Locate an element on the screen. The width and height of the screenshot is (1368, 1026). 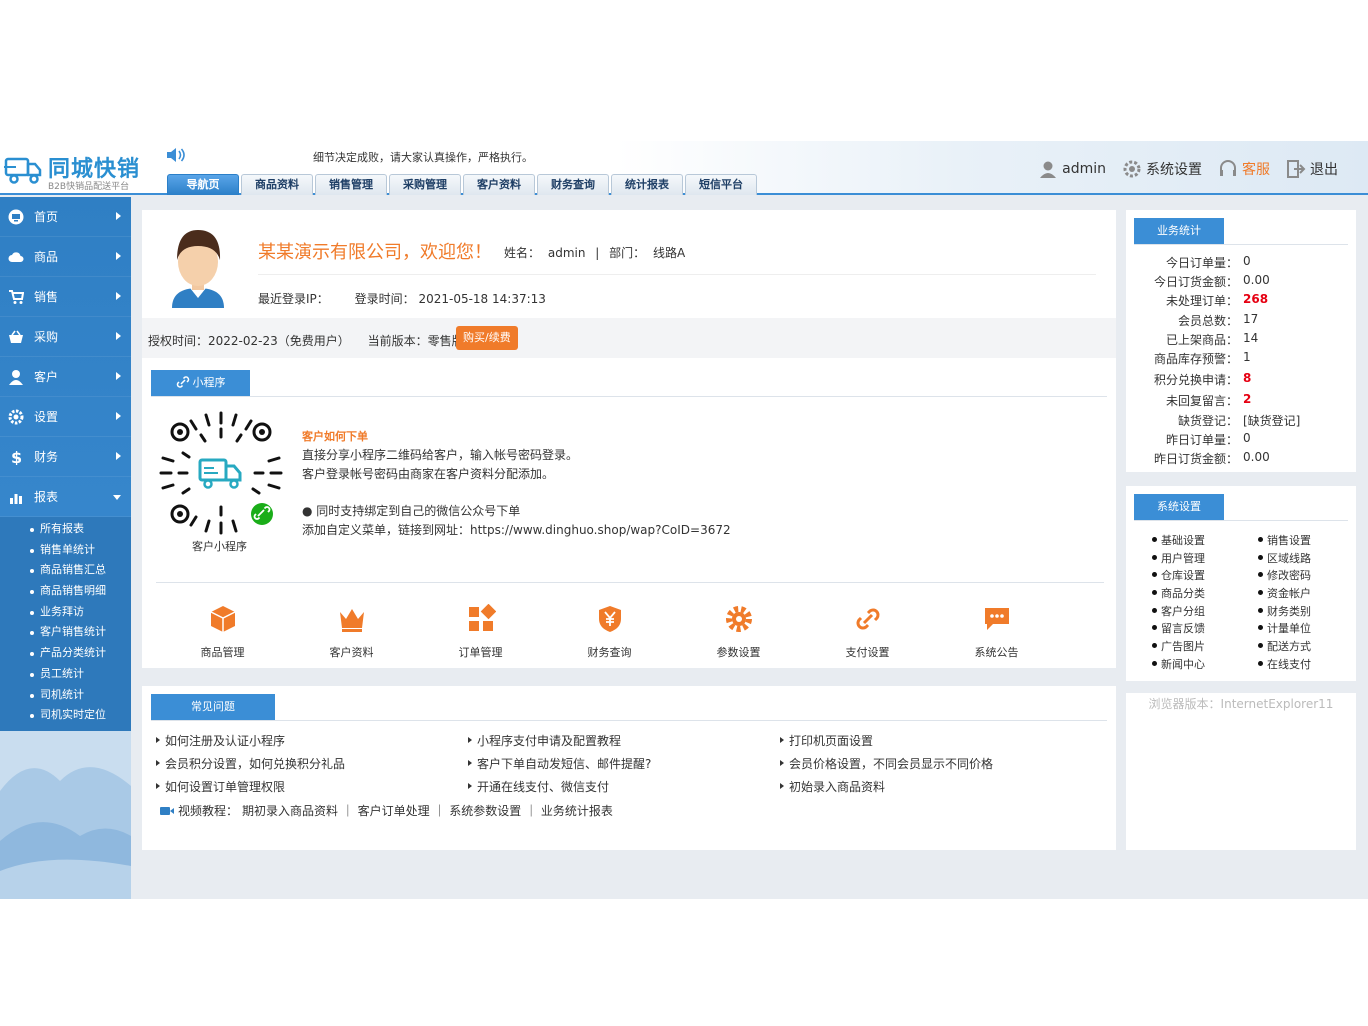
settings-link: 资金帐户 is located at coordinates (1284, 593).